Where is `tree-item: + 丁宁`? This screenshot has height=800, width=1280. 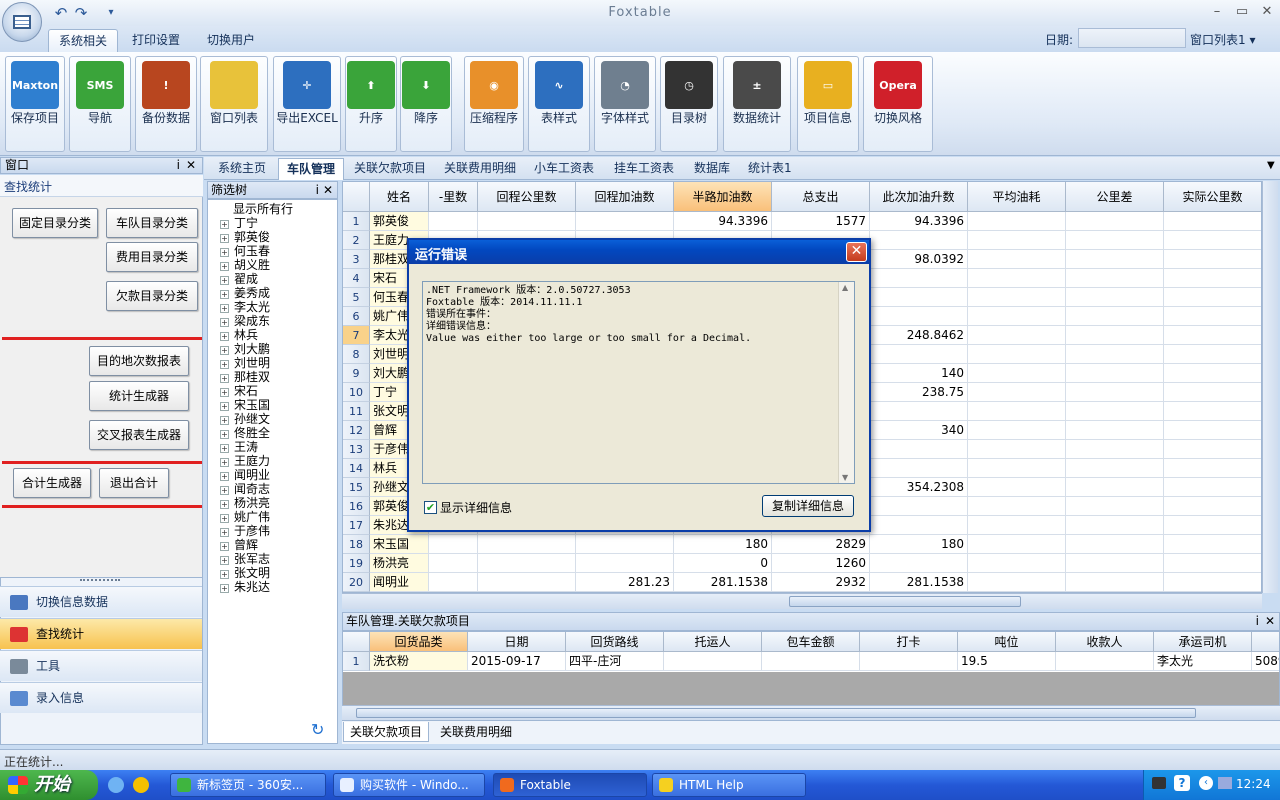 tree-item: + 丁宁 is located at coordinates (239, 223).